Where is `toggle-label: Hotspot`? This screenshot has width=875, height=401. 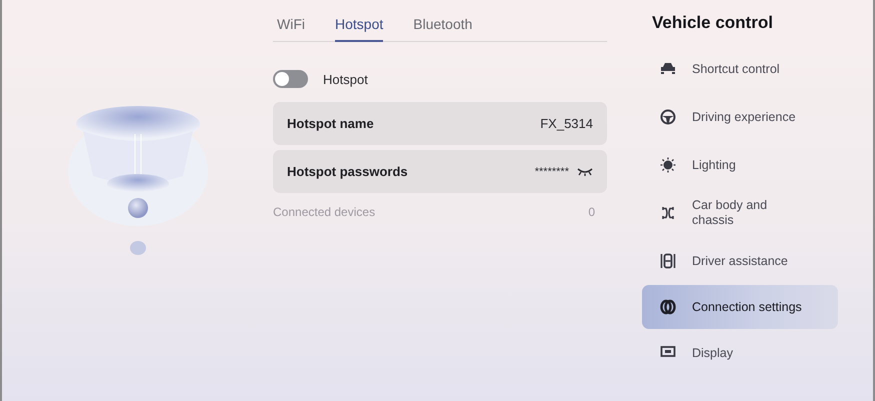 toggle-label: Hotspot is located at coordinates (345, 79).